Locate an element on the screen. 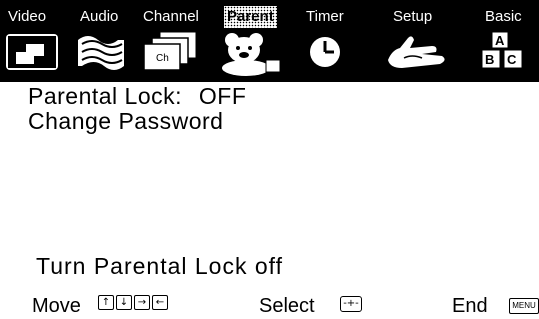 This screenshot has width=539, height=319. teddy-bear-icon is located at coordinates (249, 53).